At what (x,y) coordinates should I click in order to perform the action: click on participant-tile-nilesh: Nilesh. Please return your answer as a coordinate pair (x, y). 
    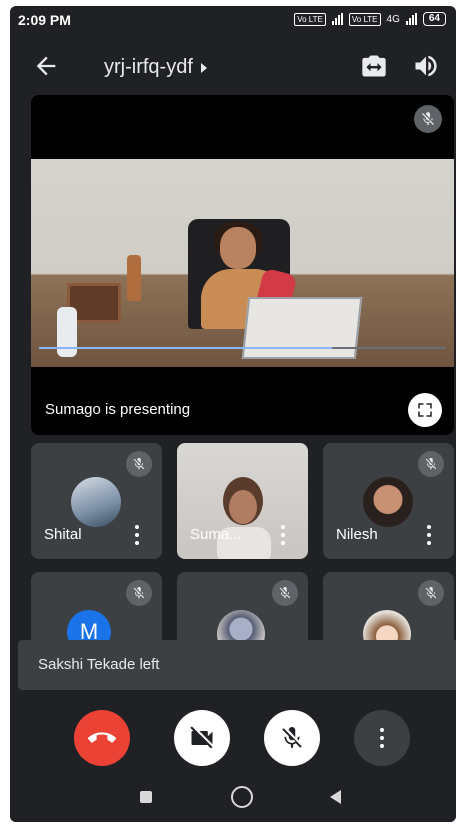
    Looking at the image, I should click on (388, 501).